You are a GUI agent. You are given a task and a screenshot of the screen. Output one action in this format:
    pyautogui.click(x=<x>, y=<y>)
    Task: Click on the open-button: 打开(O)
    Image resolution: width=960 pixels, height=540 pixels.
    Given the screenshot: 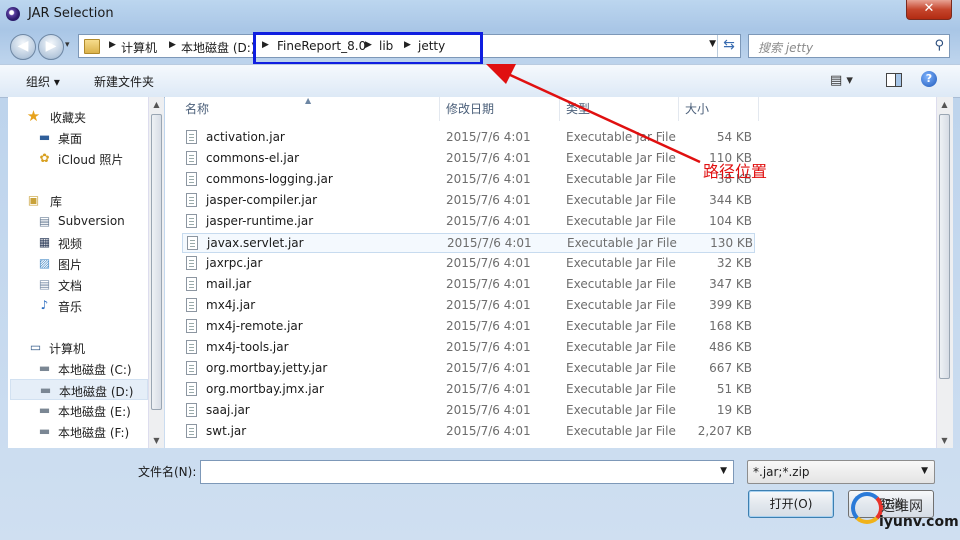 What is the action you would take?
    pyautogui.click(x=791, y=504)
    